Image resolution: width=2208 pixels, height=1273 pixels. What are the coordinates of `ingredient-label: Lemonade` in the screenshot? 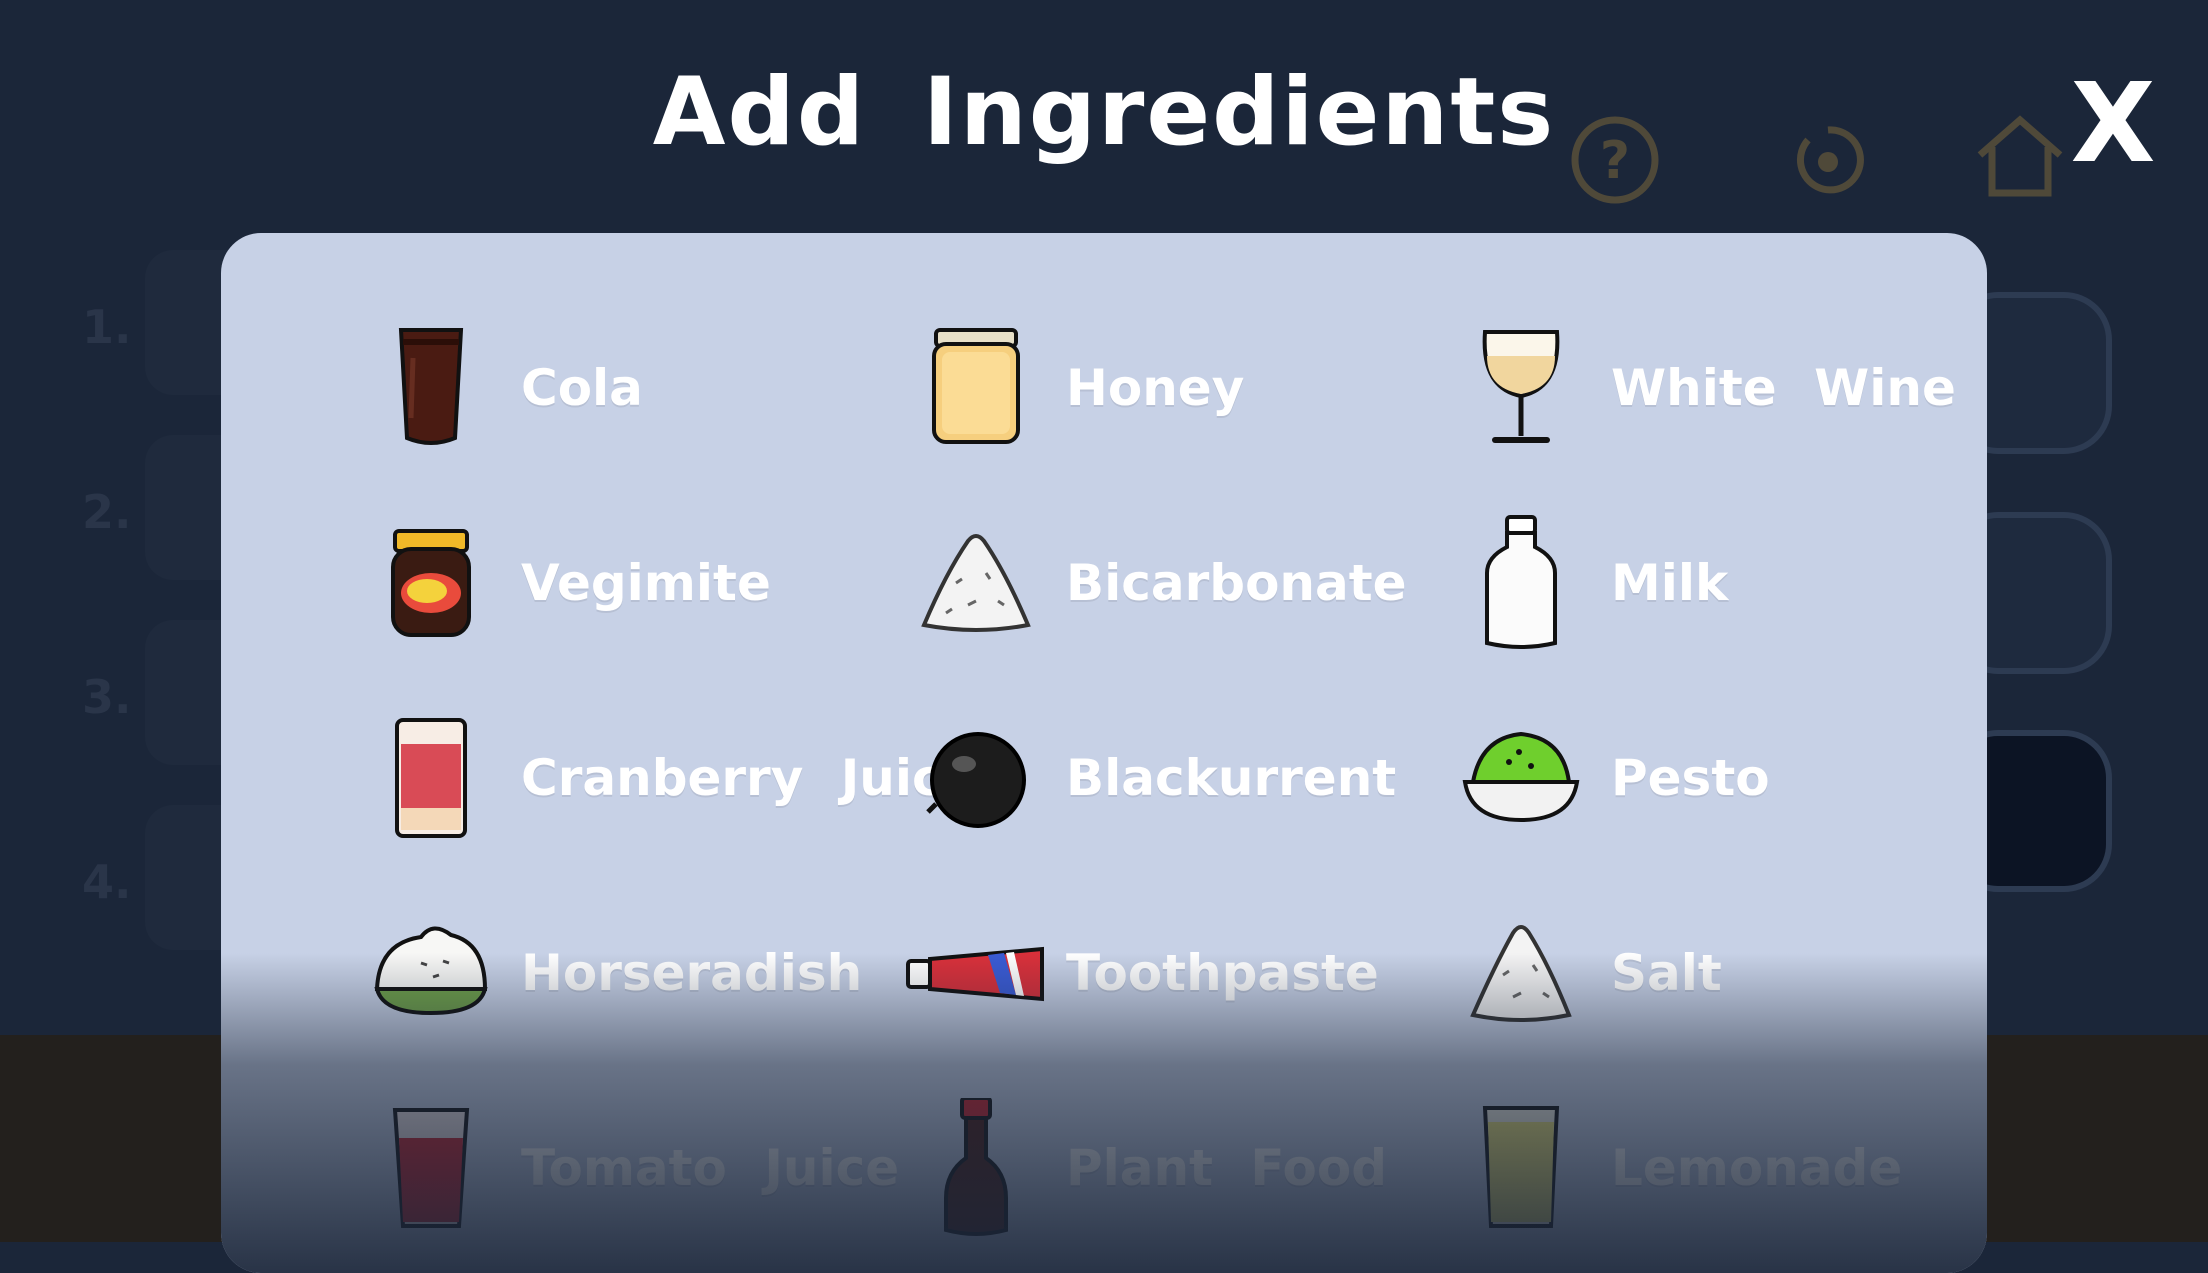 It's located at (1757, 1168).